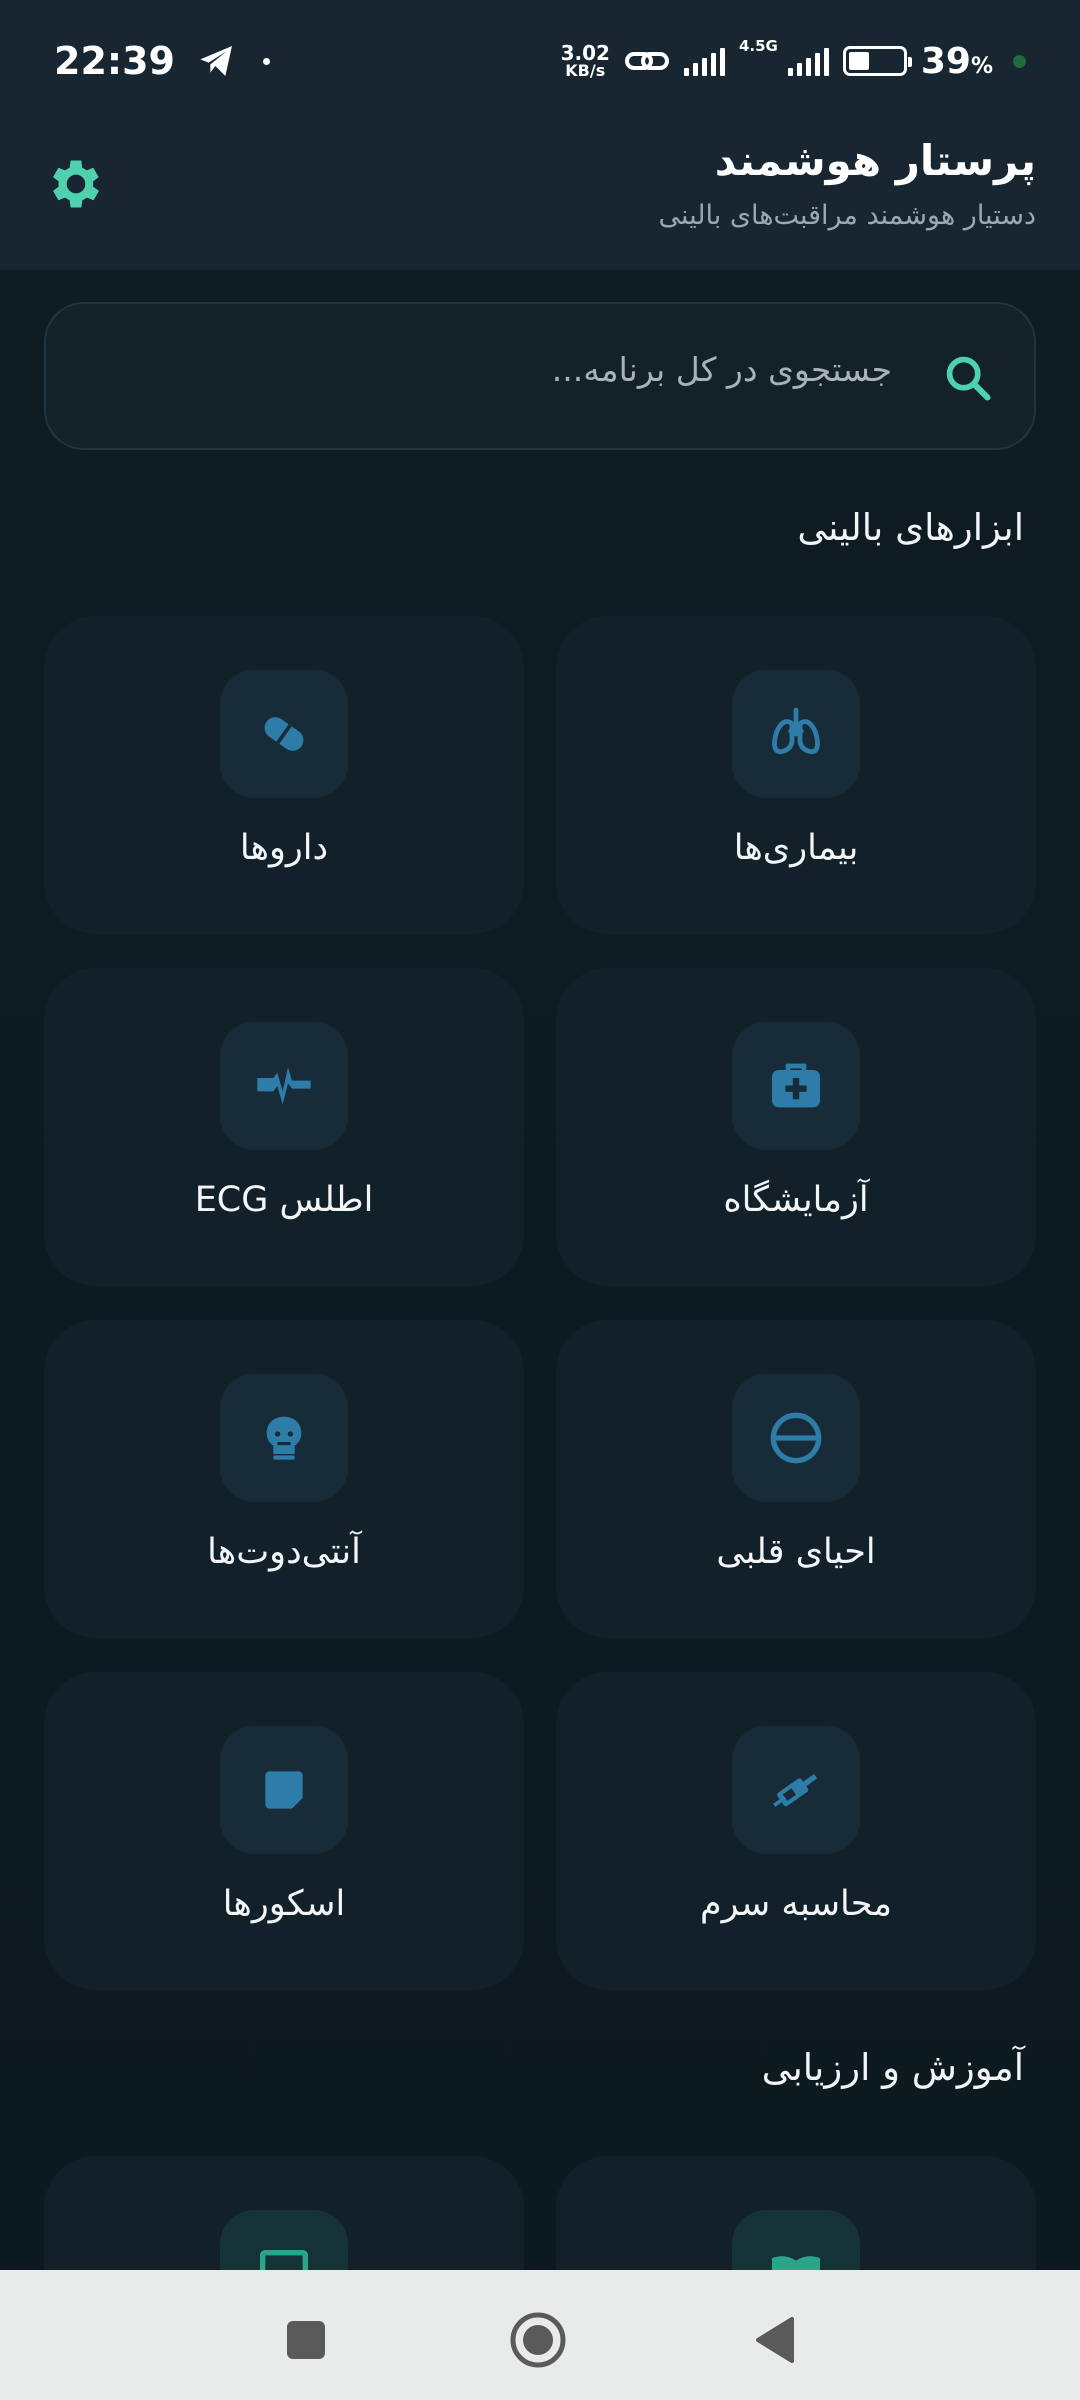 The image size is (1080, 2400). I want to click on card-label: بیماری‌ها, so click(796, 848).